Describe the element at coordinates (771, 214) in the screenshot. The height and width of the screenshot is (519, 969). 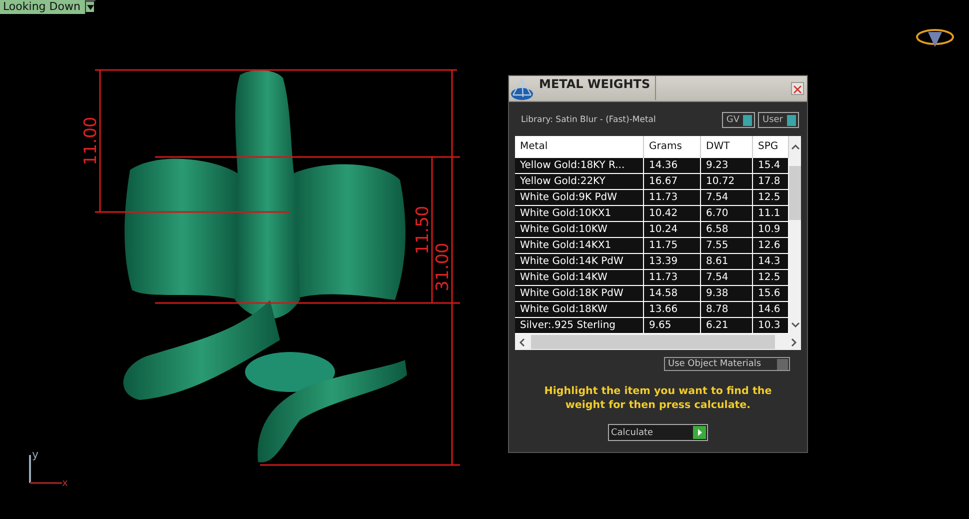
I see `table-cell: 11.1` at that location.